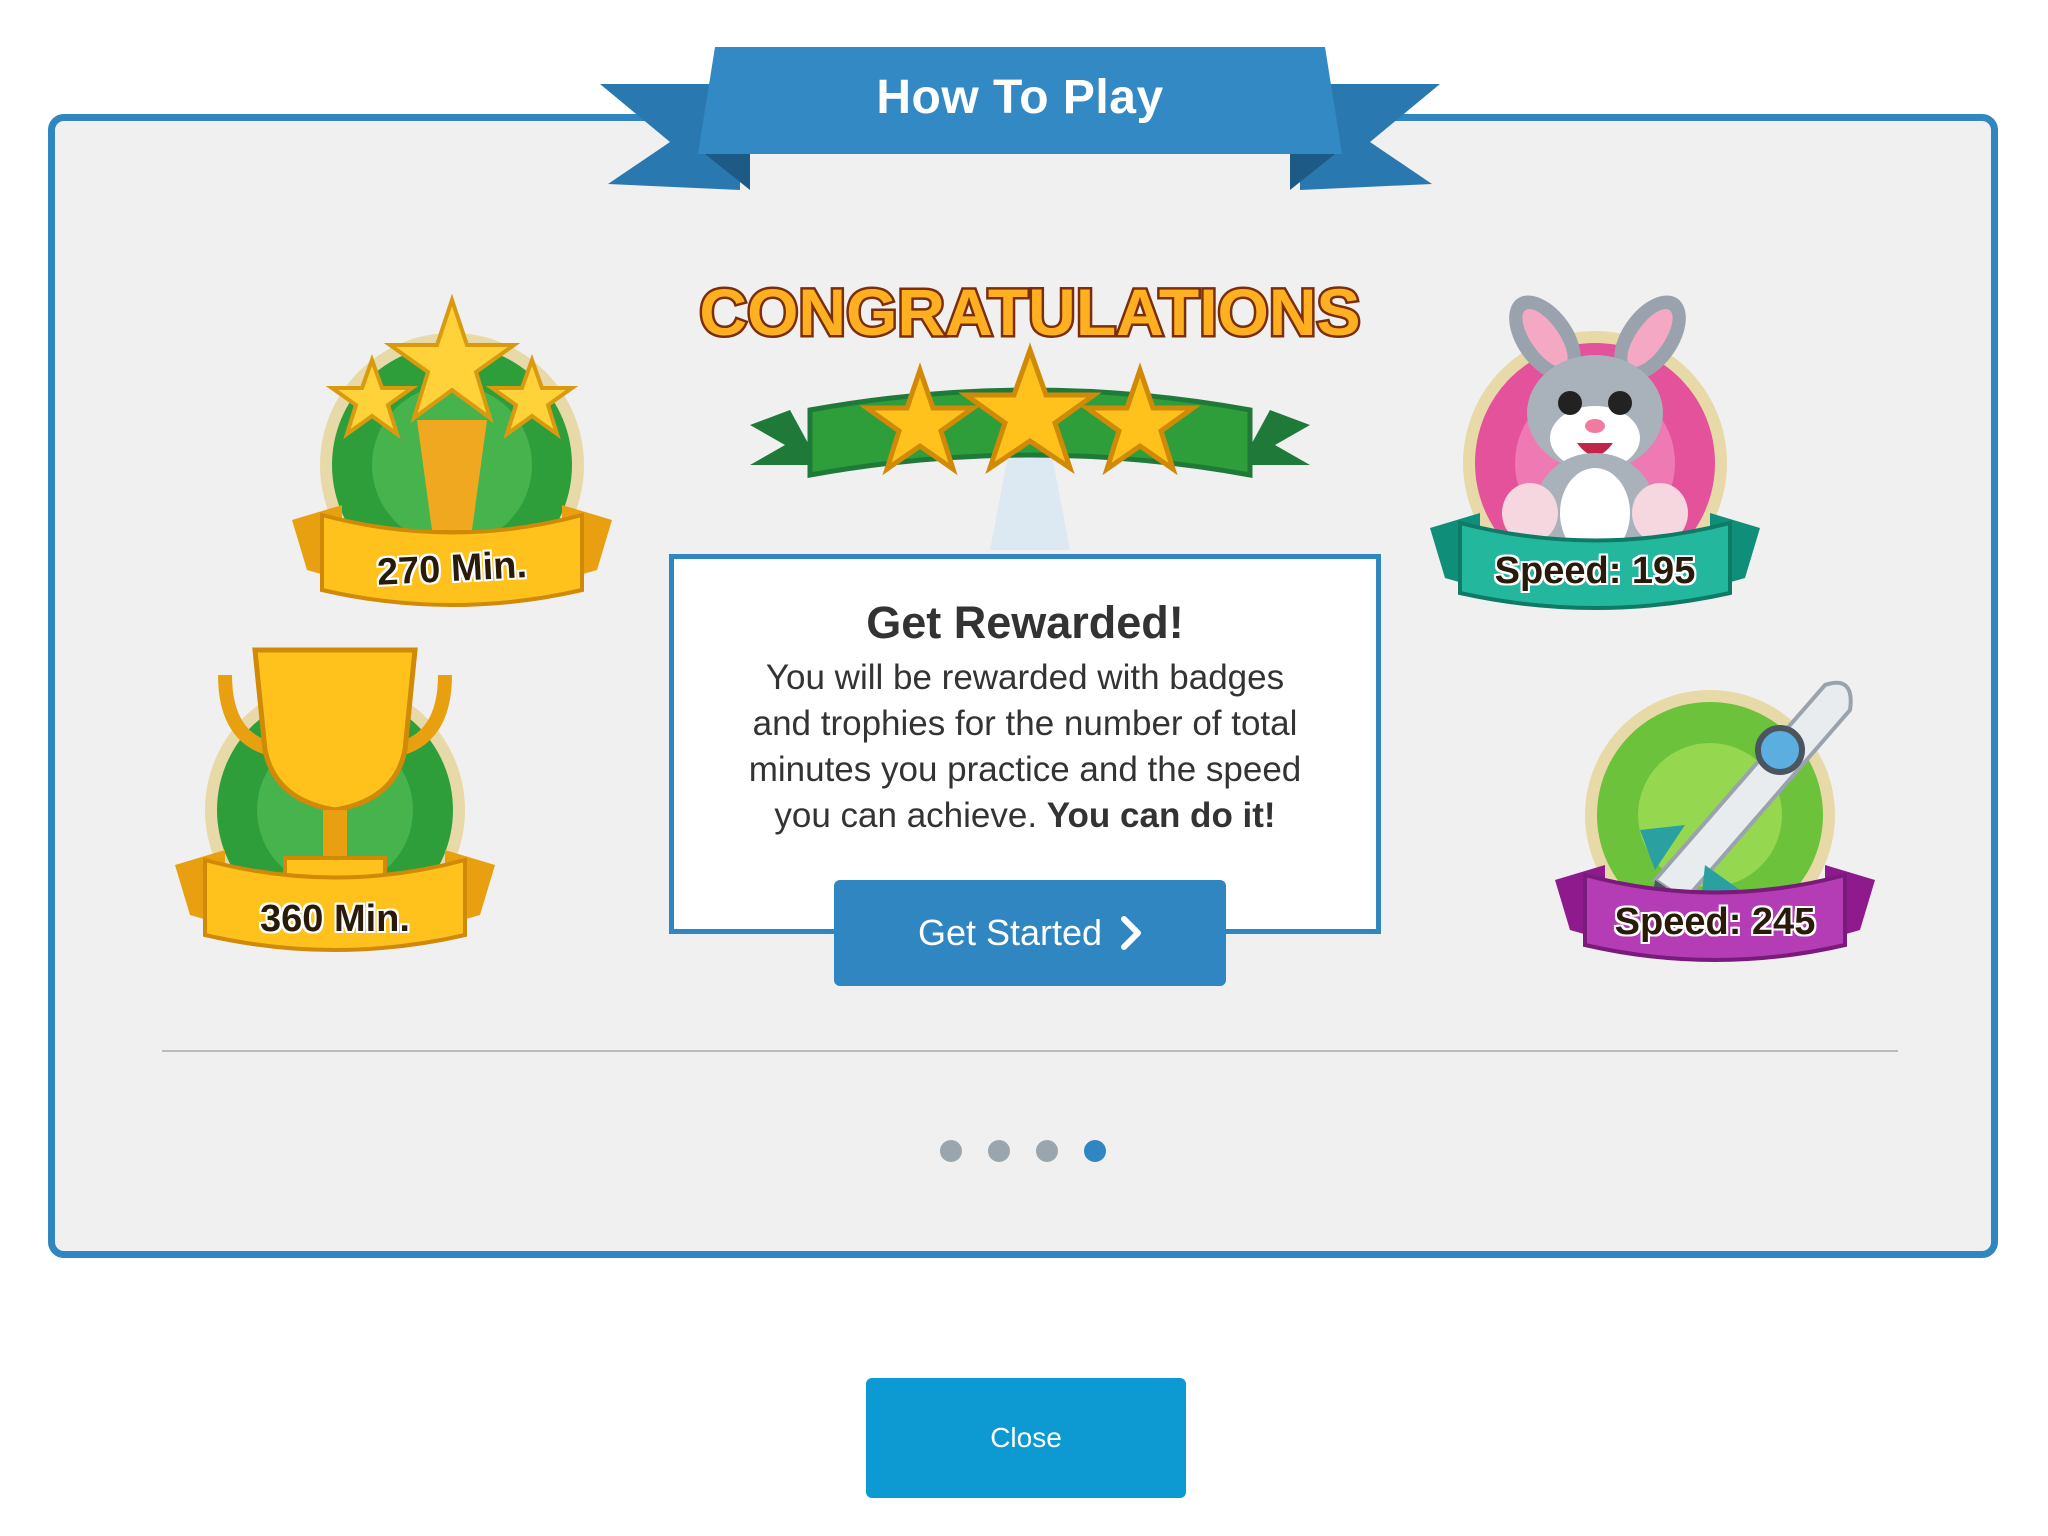 The image size is (2048, 1536). I want to click on close-button-label: Close, so click(1026, 1437).